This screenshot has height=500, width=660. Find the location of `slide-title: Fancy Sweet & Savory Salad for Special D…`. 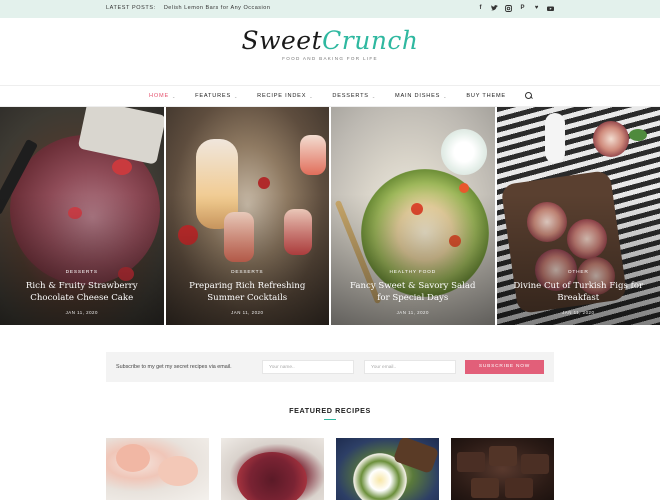

slide-title: Fancy Sweet & Savory Salad for Special D… is located at coordinates (413, 292).